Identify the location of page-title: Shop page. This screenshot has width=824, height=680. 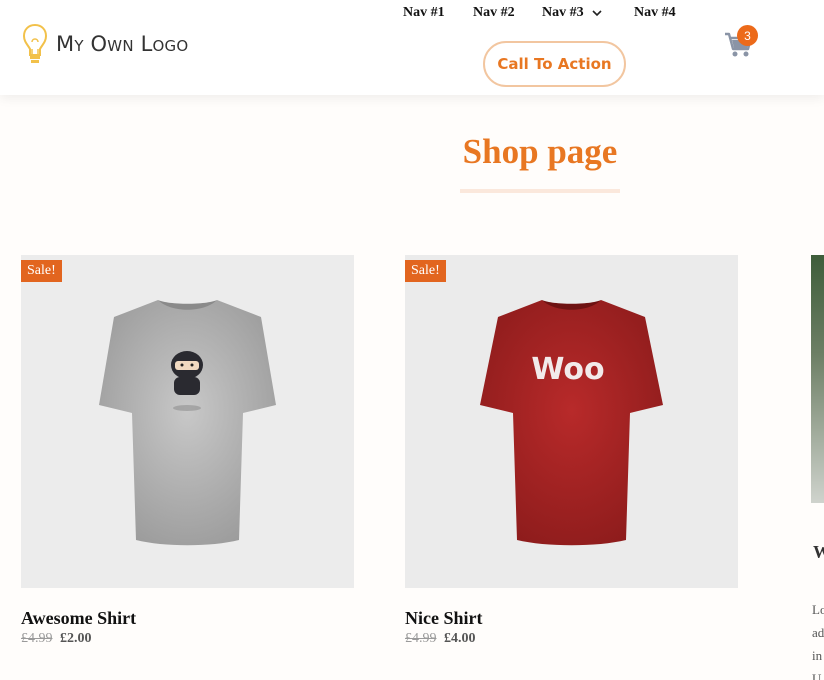
(540, 151).